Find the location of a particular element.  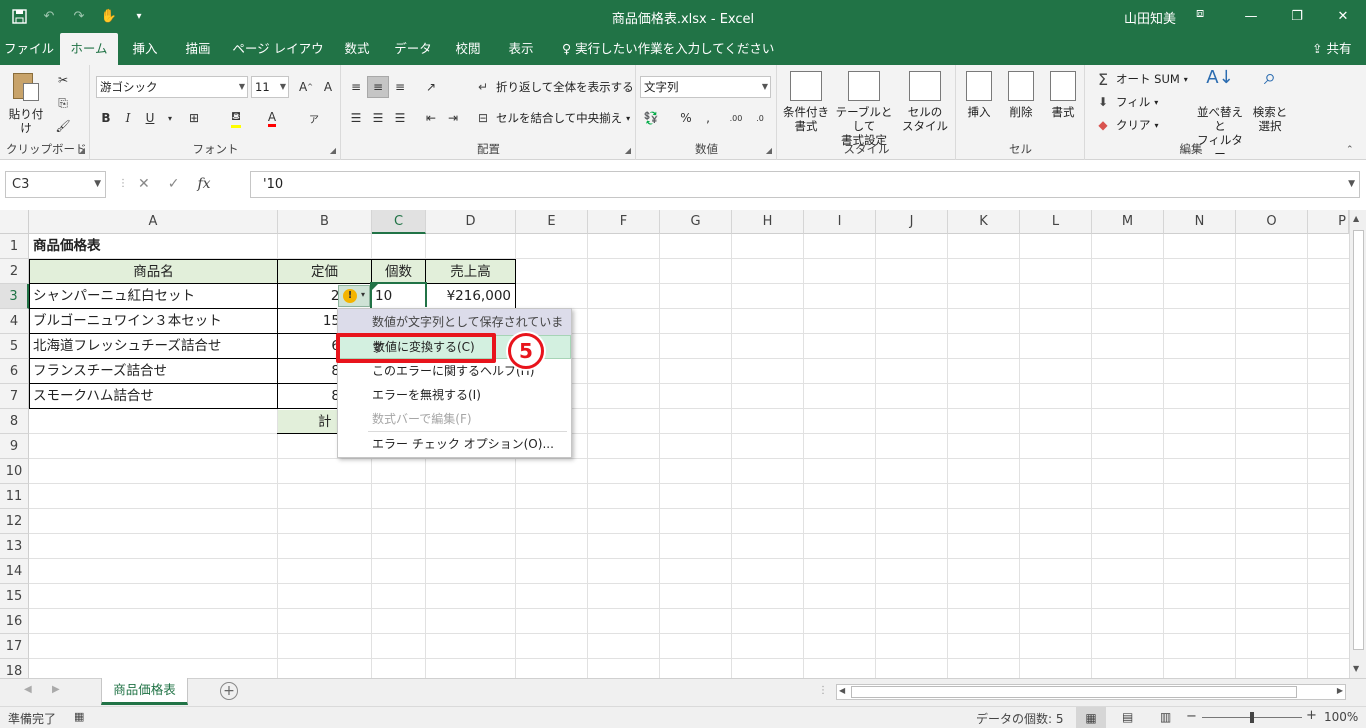

fill-color-icon: ⛾ is located at coordinates (236, 118).